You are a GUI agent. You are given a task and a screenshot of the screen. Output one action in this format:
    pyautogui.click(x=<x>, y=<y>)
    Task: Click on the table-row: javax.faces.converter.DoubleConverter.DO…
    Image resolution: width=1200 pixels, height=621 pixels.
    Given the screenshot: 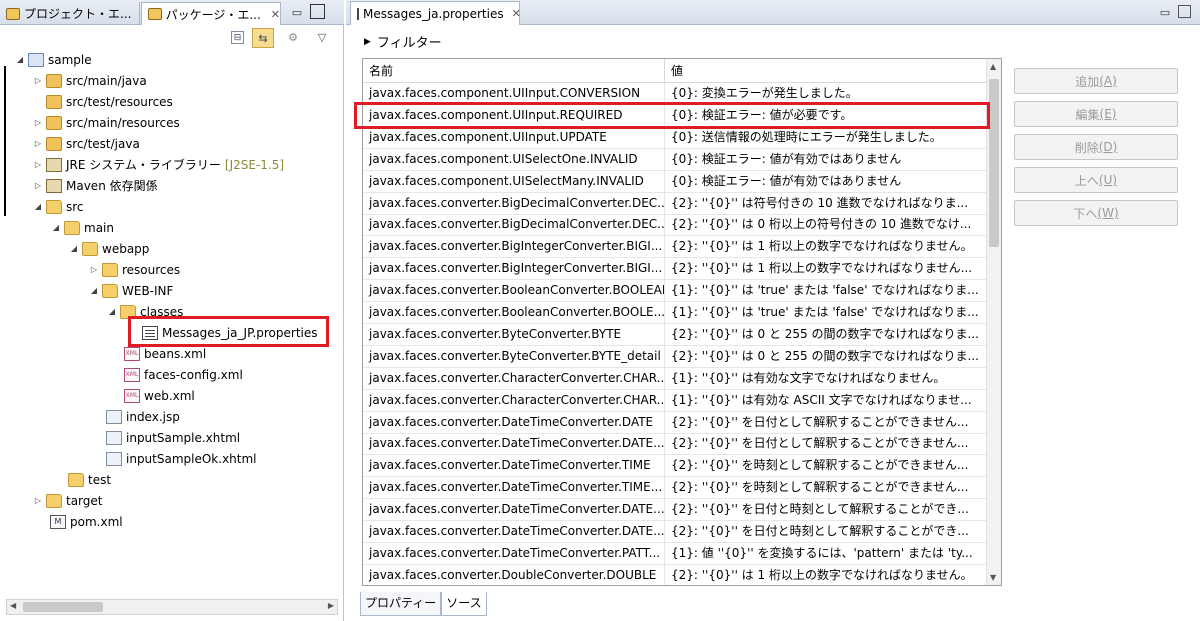 What is the action you would take?
    pyautogui.click(x=674, y=574)
    